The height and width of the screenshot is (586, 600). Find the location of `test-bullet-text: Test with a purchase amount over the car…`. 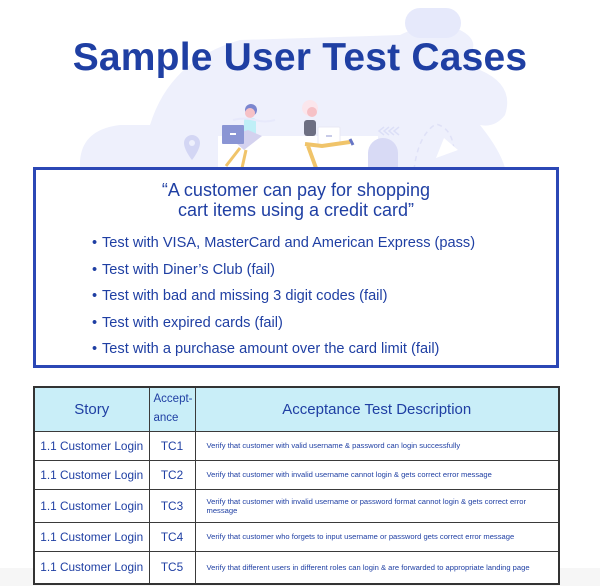

test-bullet-text: Test with a purchase amount over the car… is located at coordinates (271, 349).